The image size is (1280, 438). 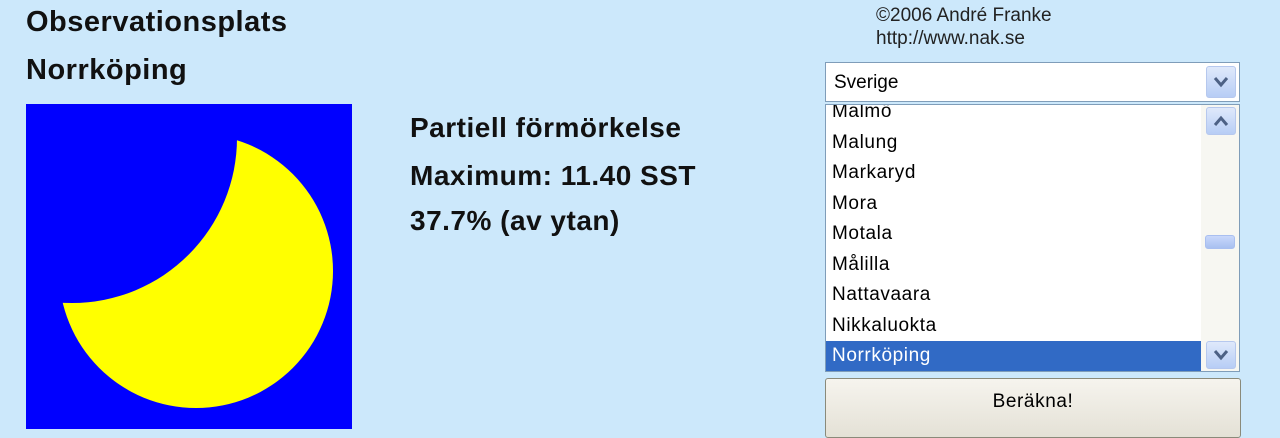 What do you see at coordinates (964, 15) in the screenshot?
I see `copyright-text: ©2006 André Franke` at bounding box center [964, 15].